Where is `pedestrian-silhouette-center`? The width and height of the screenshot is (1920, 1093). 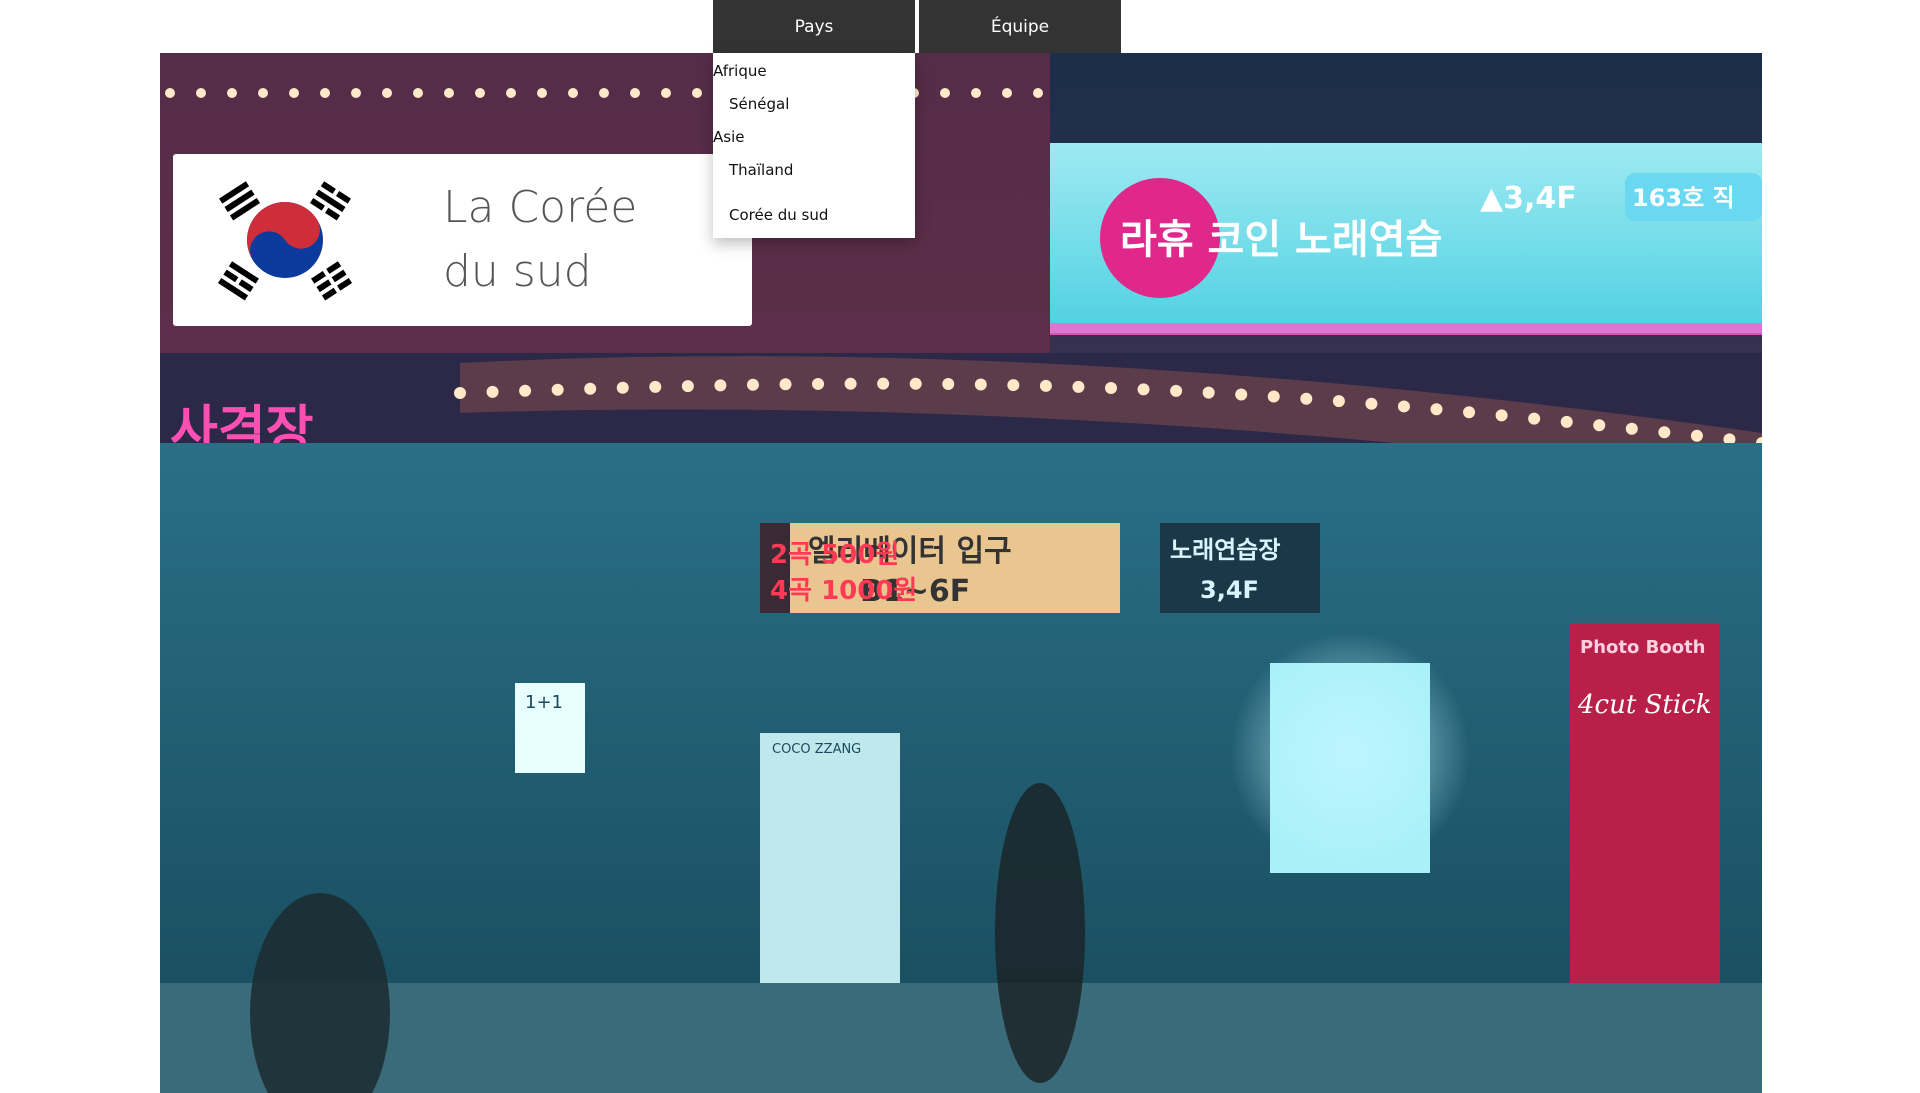
pedestrian-silhouette-center is located at coordinates (1040, 933).